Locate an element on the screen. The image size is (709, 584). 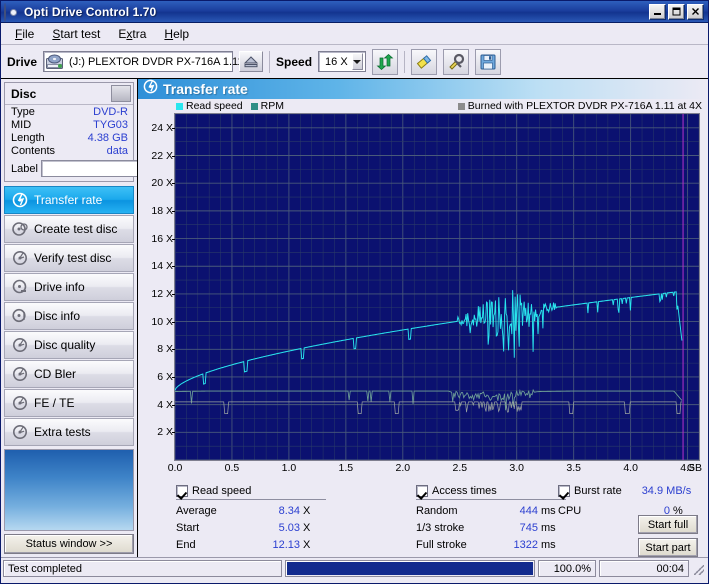
stat-unit: X is located at coordinates (307, 528).